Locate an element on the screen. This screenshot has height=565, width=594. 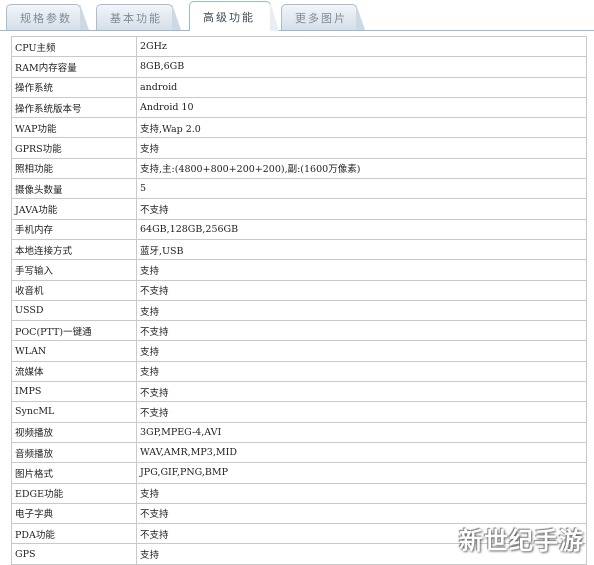
table-row: 手写输入 支持 is located at coordinates (299, 270).